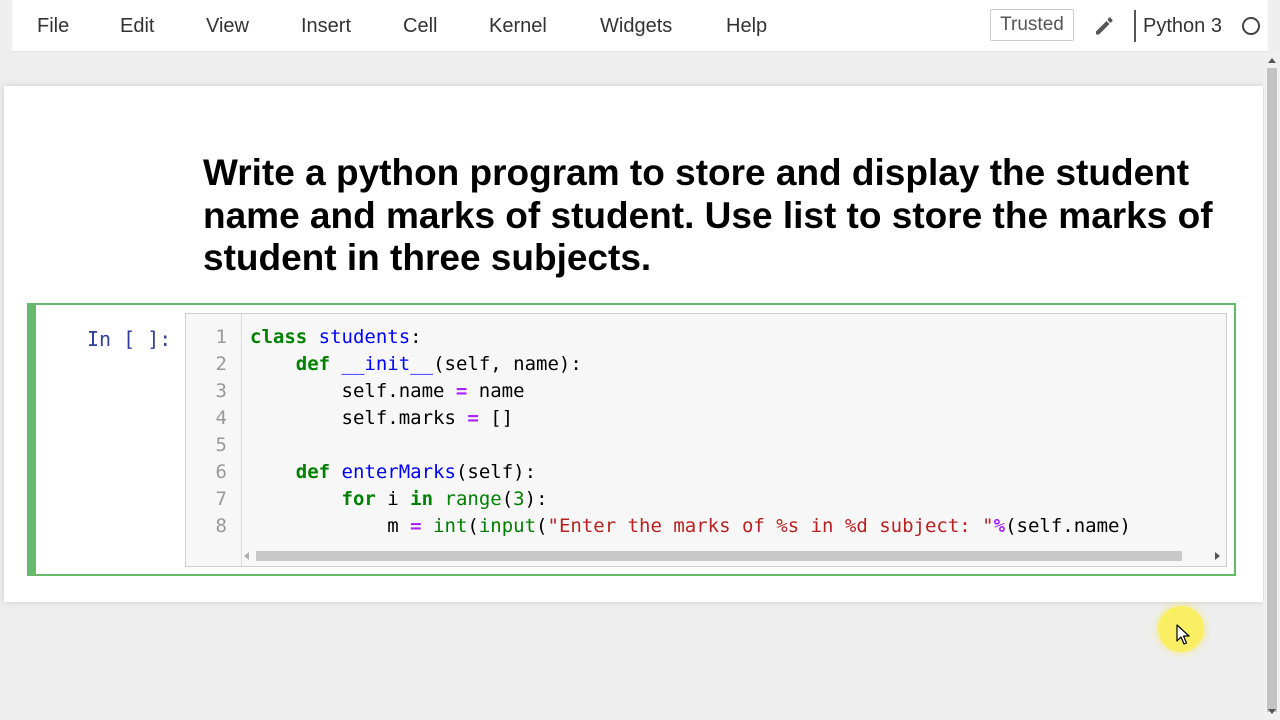 Image resolution: width=1280 pixels, height=720 pixels. What do you see at coordinates (416, 472) in the screenshot?
I see `code-line: def enterMarks(self):` at bounding box center [416, 472].